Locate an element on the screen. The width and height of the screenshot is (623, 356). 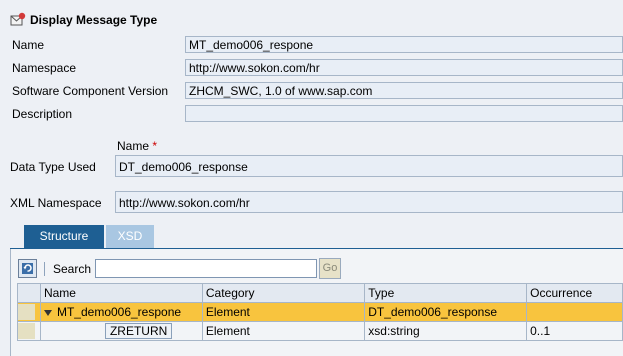
toolbar-separator is located at coordinates (44, 269).